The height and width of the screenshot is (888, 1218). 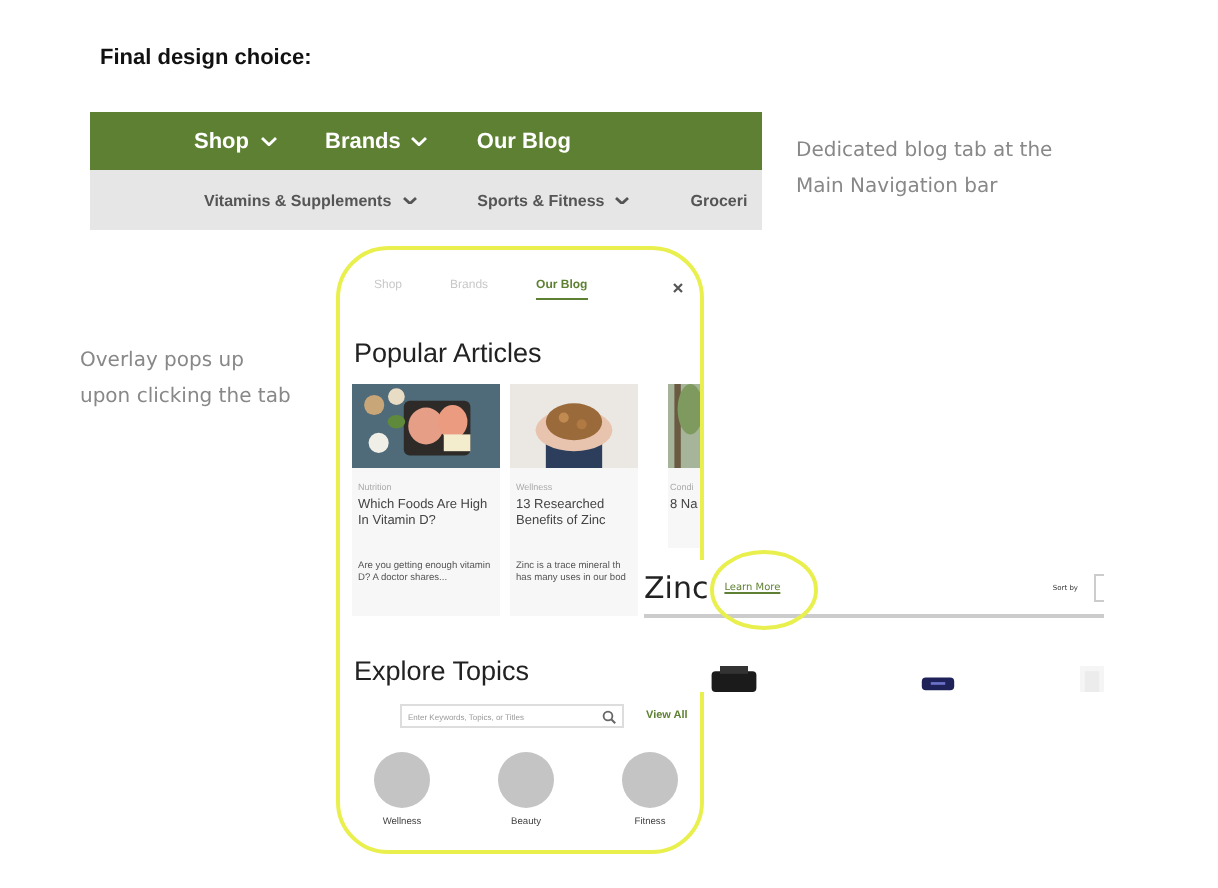 I want to click on highlight-ellipse, so click(x=764, y=590).